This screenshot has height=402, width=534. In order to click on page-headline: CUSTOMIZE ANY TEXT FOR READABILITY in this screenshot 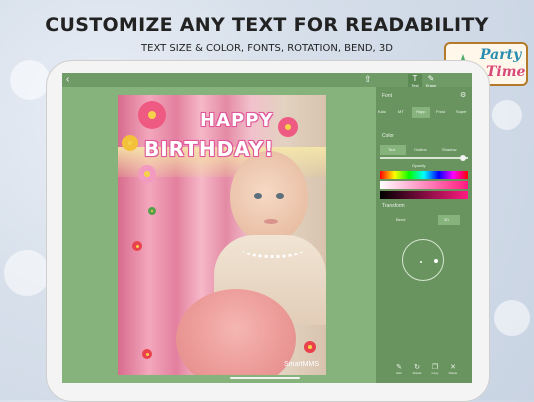, I will do `click(267, 25)`.